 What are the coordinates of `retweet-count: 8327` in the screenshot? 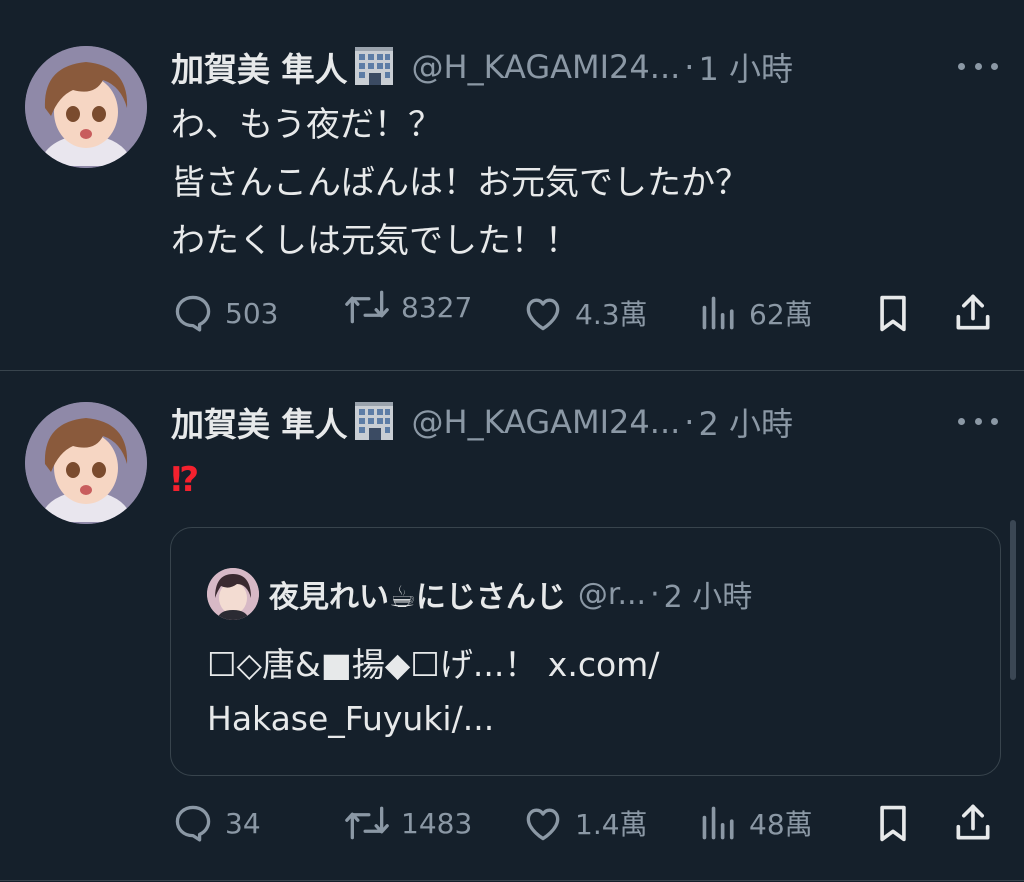 It's located at (437, 307).